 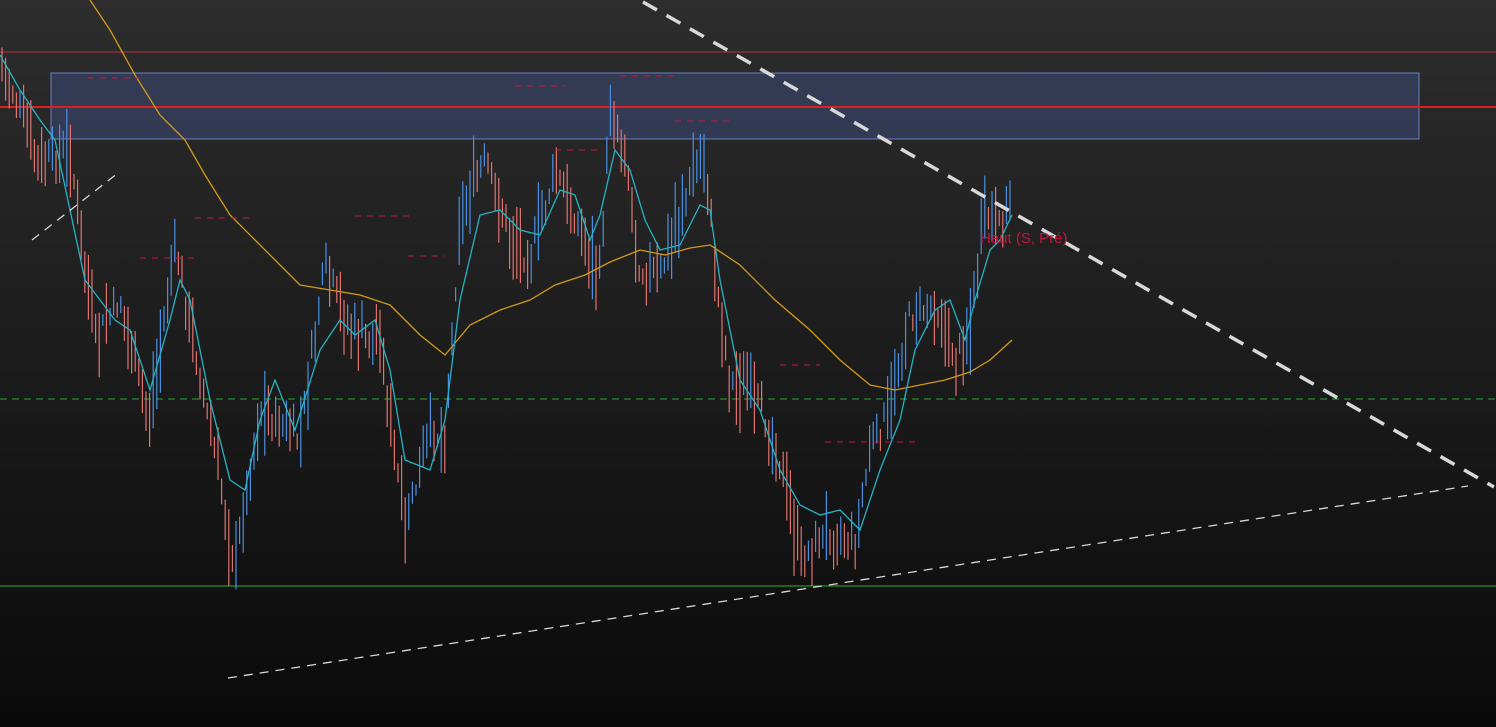 I want to click on annotation-label: Haut (S, Pré), so click(x=1024, y=238).